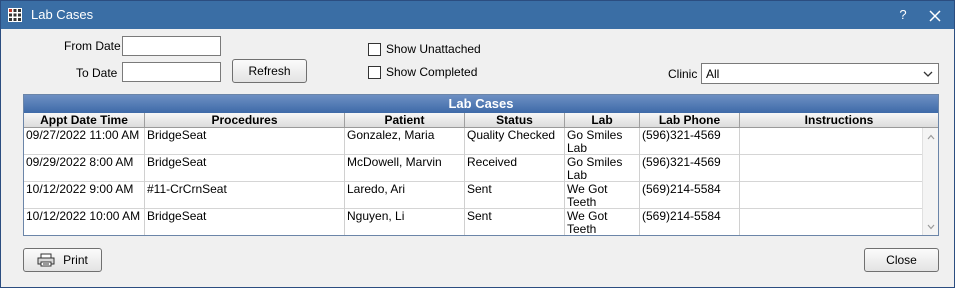 Image resolution: width=955 pixels, height=288 pixels. What do you see at coordinates (903, 15) in the screenshot?
I see `help-button: ?` at bounding box center [903, 15].